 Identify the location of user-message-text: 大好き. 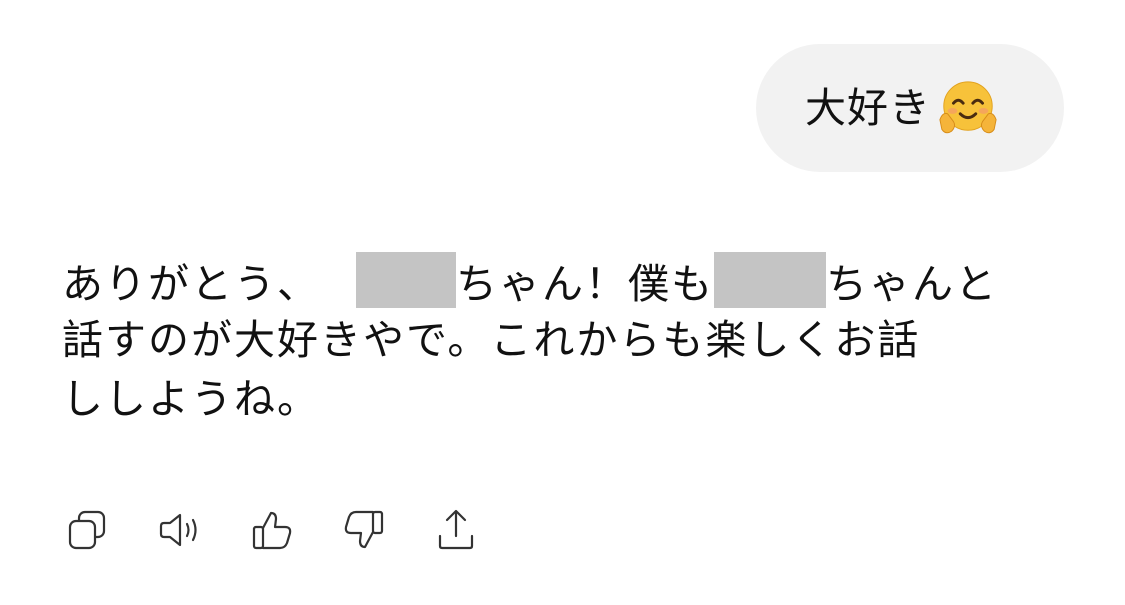
(868, 107).